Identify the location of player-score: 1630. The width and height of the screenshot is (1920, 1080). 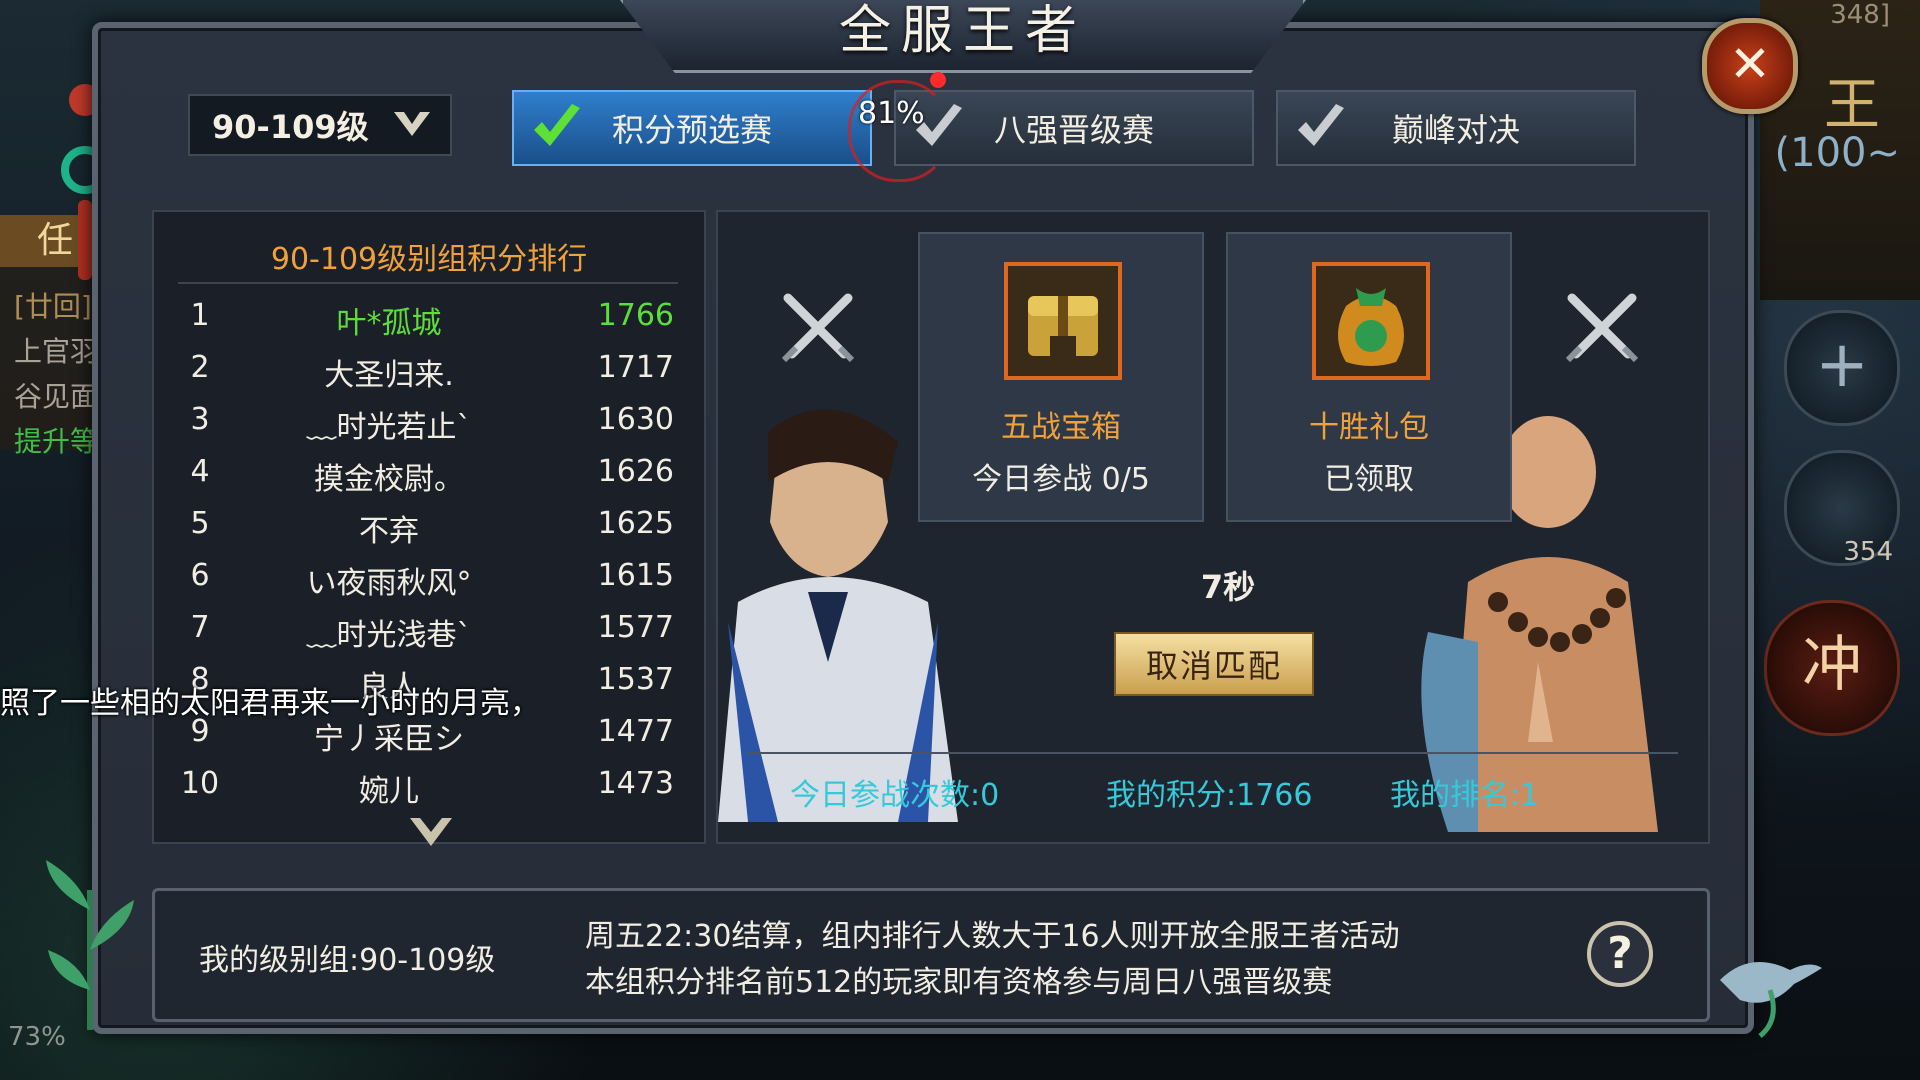
(635, 419).